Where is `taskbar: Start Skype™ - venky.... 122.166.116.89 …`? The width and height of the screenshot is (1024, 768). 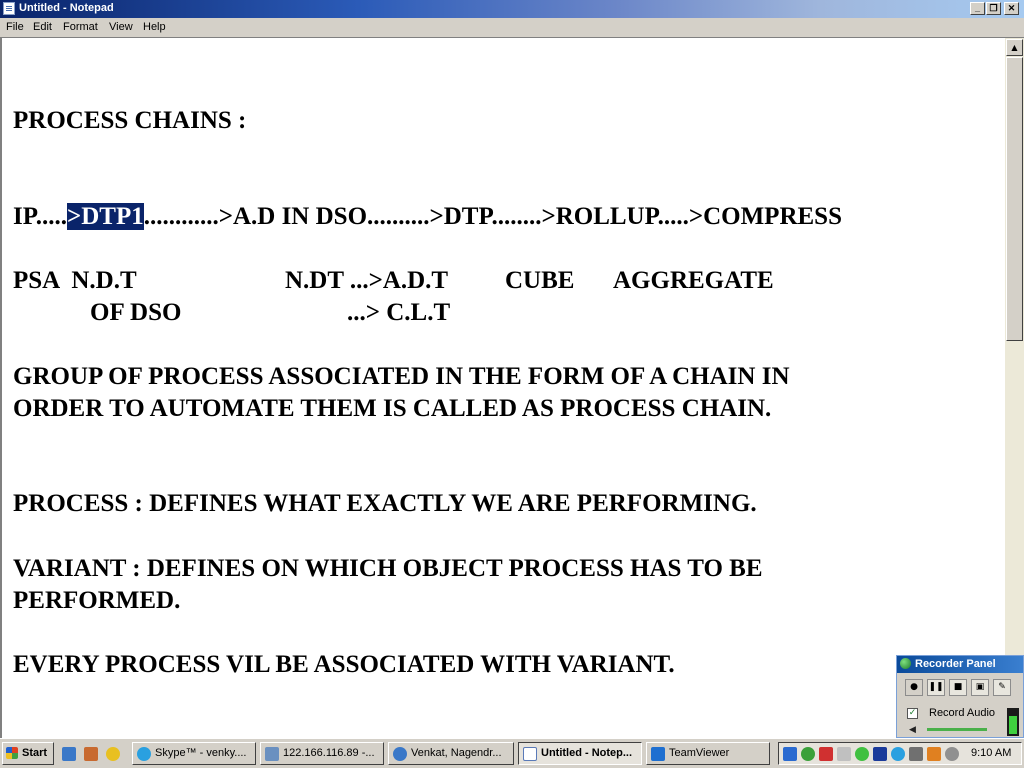
taskbar: Start Skype™ - venky.... 122.166.116.89 … is located at coordinates (512, 753).